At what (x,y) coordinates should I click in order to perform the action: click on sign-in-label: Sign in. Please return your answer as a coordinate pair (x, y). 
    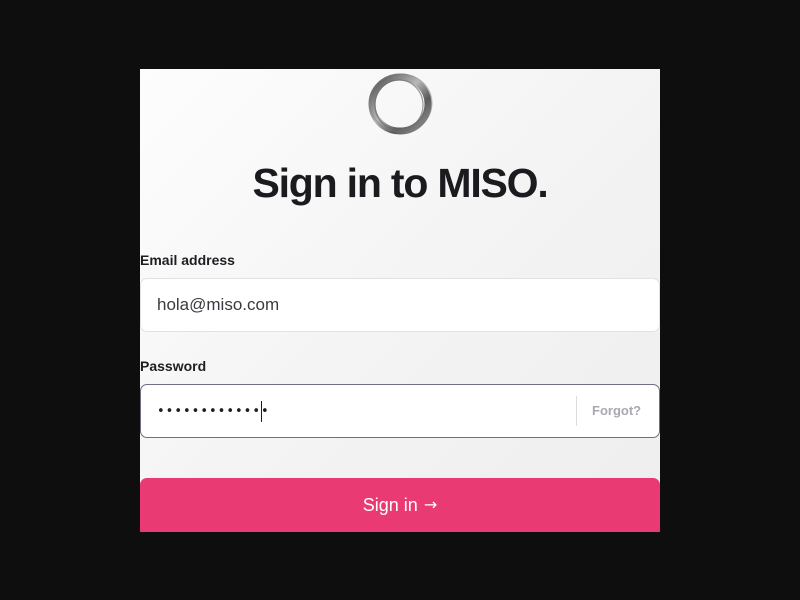
    Looking at the image, I should click on (390, 504).